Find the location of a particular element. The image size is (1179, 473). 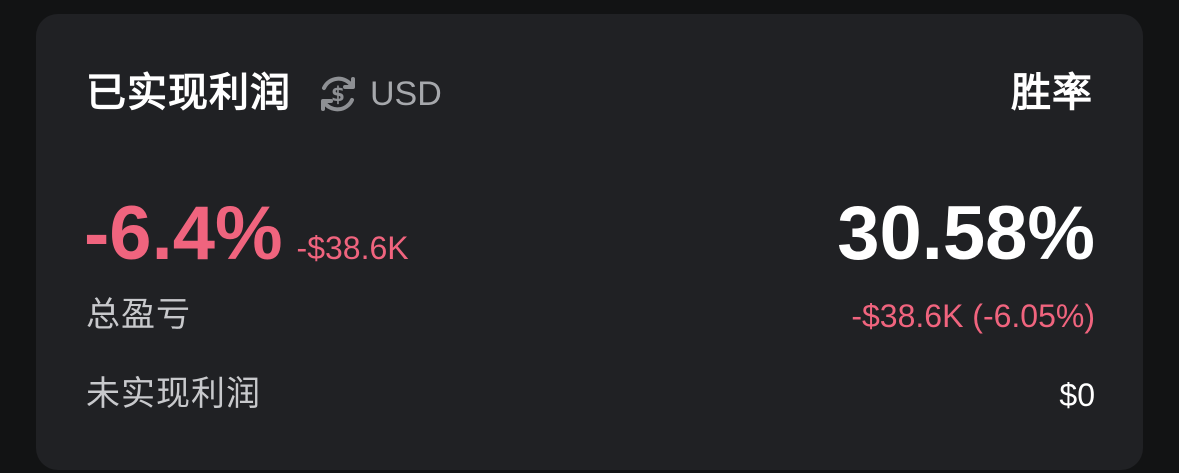

card-title: 已实现利润 is located at coordinates (188, 93).